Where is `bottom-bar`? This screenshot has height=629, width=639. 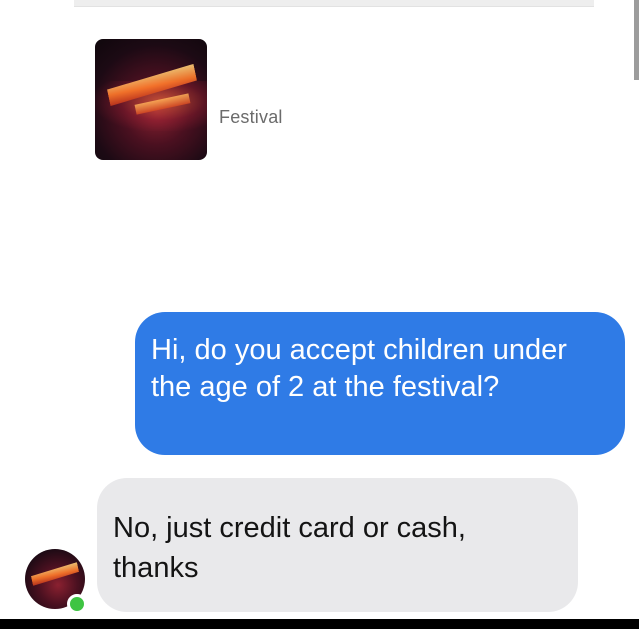
bottom-bar is located at coordinates (319, 624).